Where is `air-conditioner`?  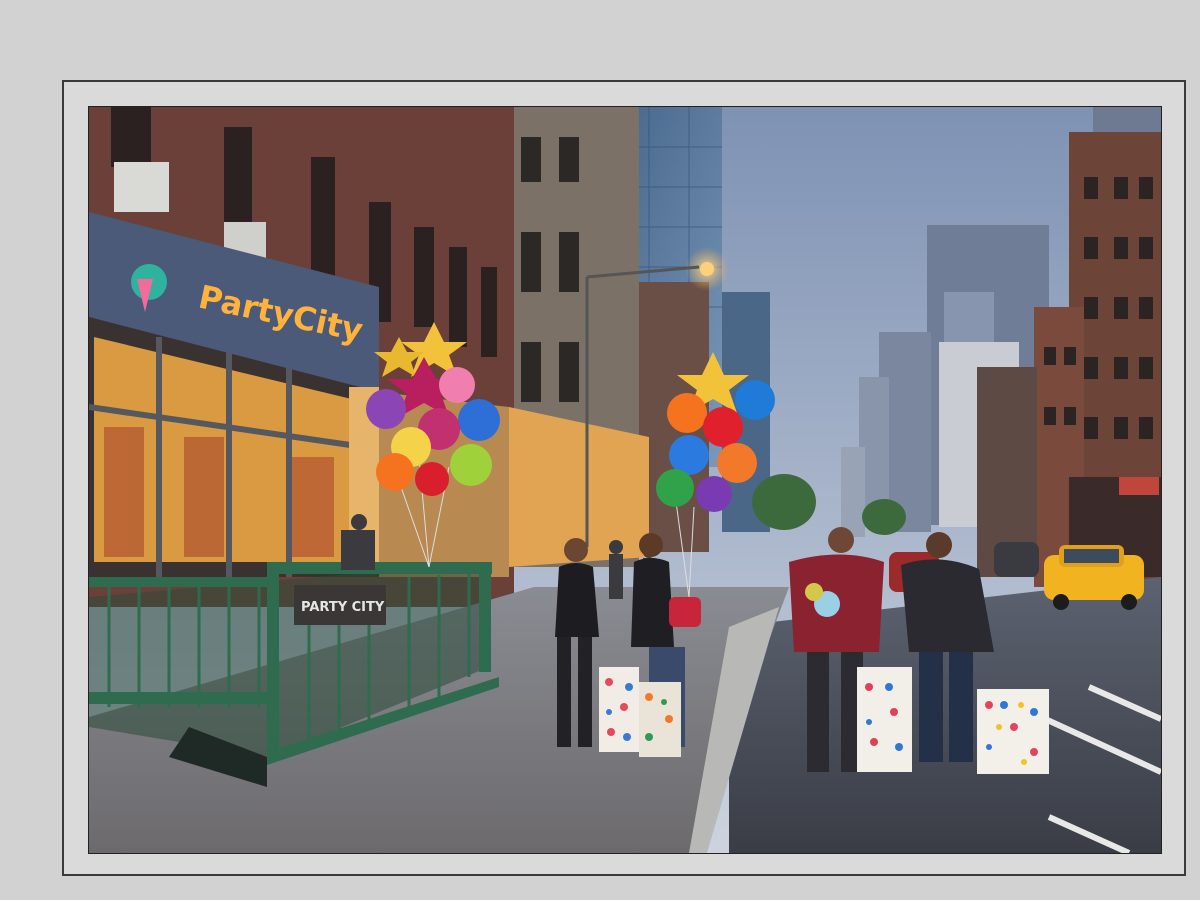
air-conditioner is located at coordinates (141, 187).